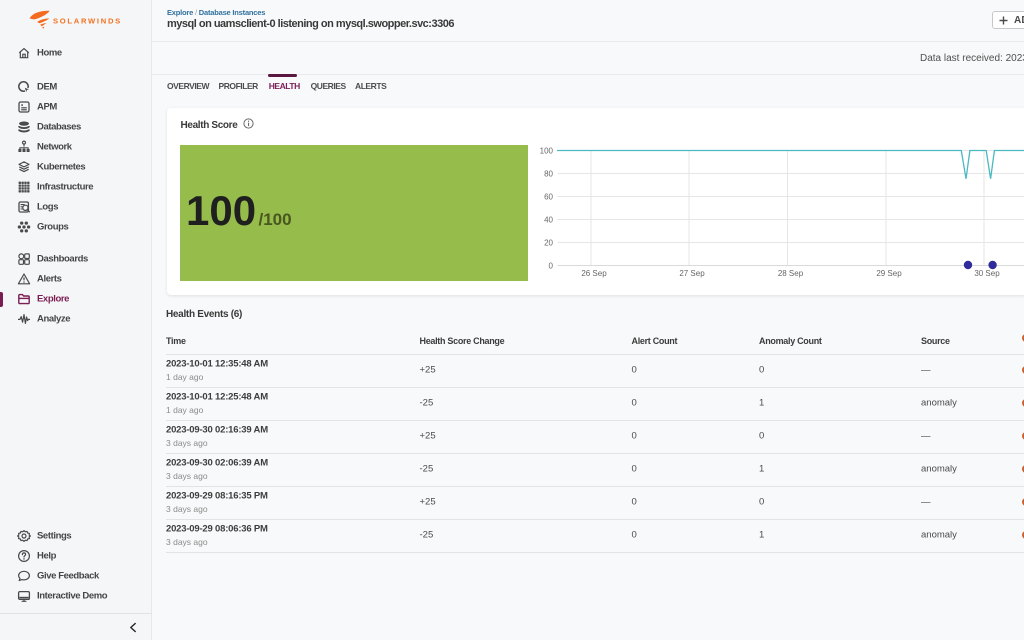  Describe the element at coordinates (548, 243) in the screenshot. I see `svg-text: 20` at that location.